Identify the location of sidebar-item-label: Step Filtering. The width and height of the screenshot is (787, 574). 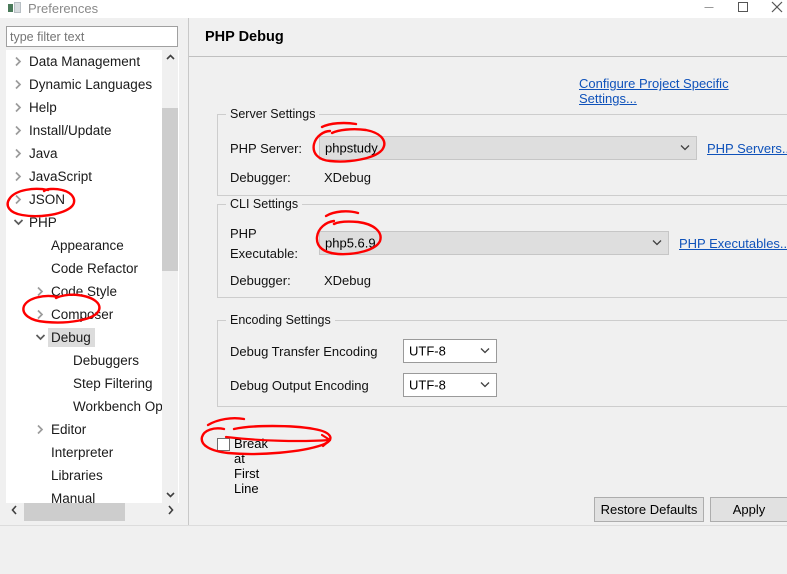
(113, 383).